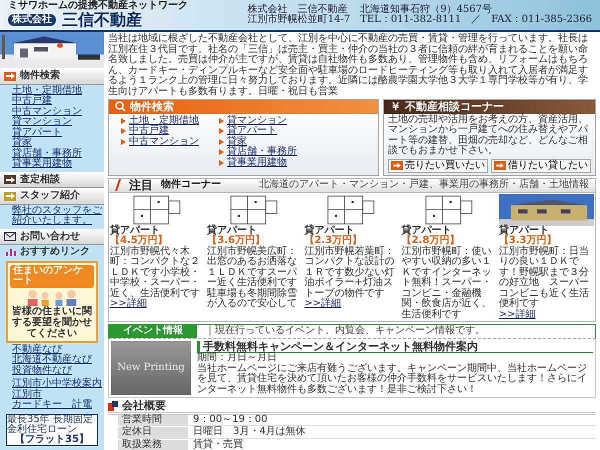 The height and width of the screenshot is (450, 600). What do you see at coordinates (424, 185) in the screenshot?
I see `section-caption: 北海道のアパート・マンション・戸建、事業用の事務所・店舗・土地情報` at bounding box center [424, 185].